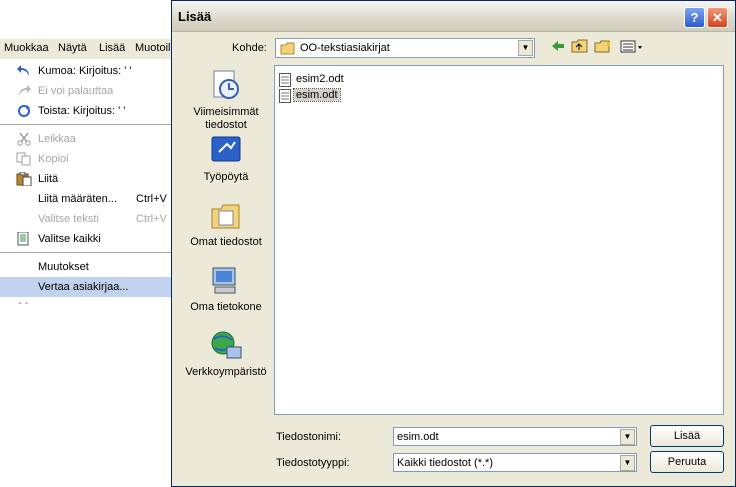 The image size is (736, 487). I want to click on menu-item-repeat: Toista: Kirjoitus: ' ', so click(86, 111).